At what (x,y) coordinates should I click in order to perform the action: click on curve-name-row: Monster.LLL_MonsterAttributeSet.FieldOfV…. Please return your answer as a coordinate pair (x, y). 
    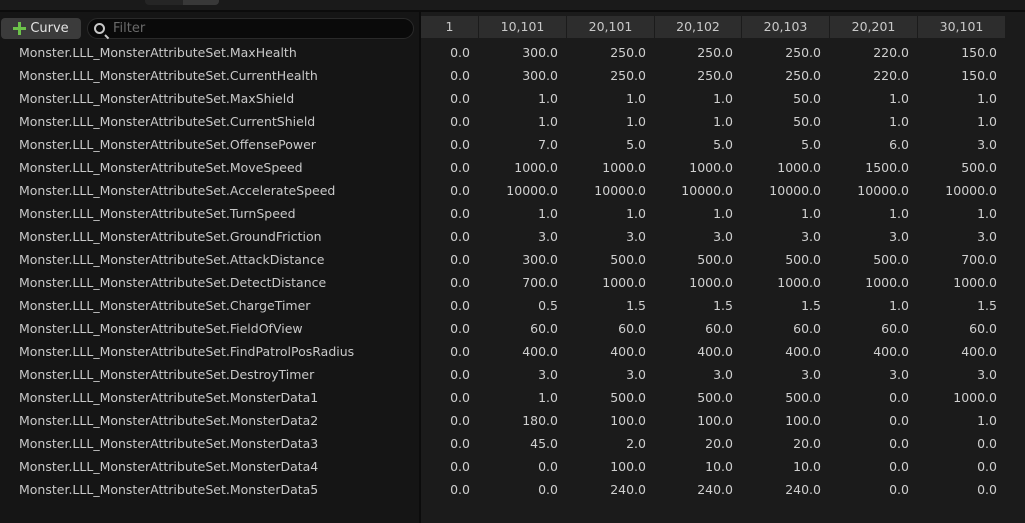
    Looking at the image, I should click on (209, 328).